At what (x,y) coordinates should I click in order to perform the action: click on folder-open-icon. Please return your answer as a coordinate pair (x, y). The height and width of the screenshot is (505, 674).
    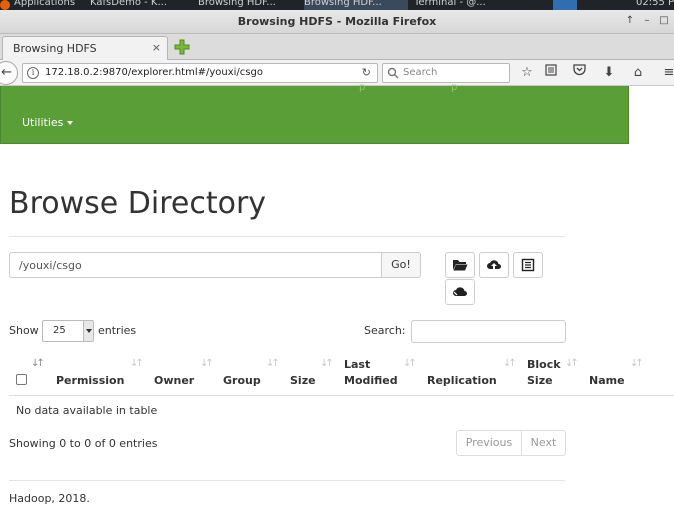
    Looking at the image, I should click on (460, 265).